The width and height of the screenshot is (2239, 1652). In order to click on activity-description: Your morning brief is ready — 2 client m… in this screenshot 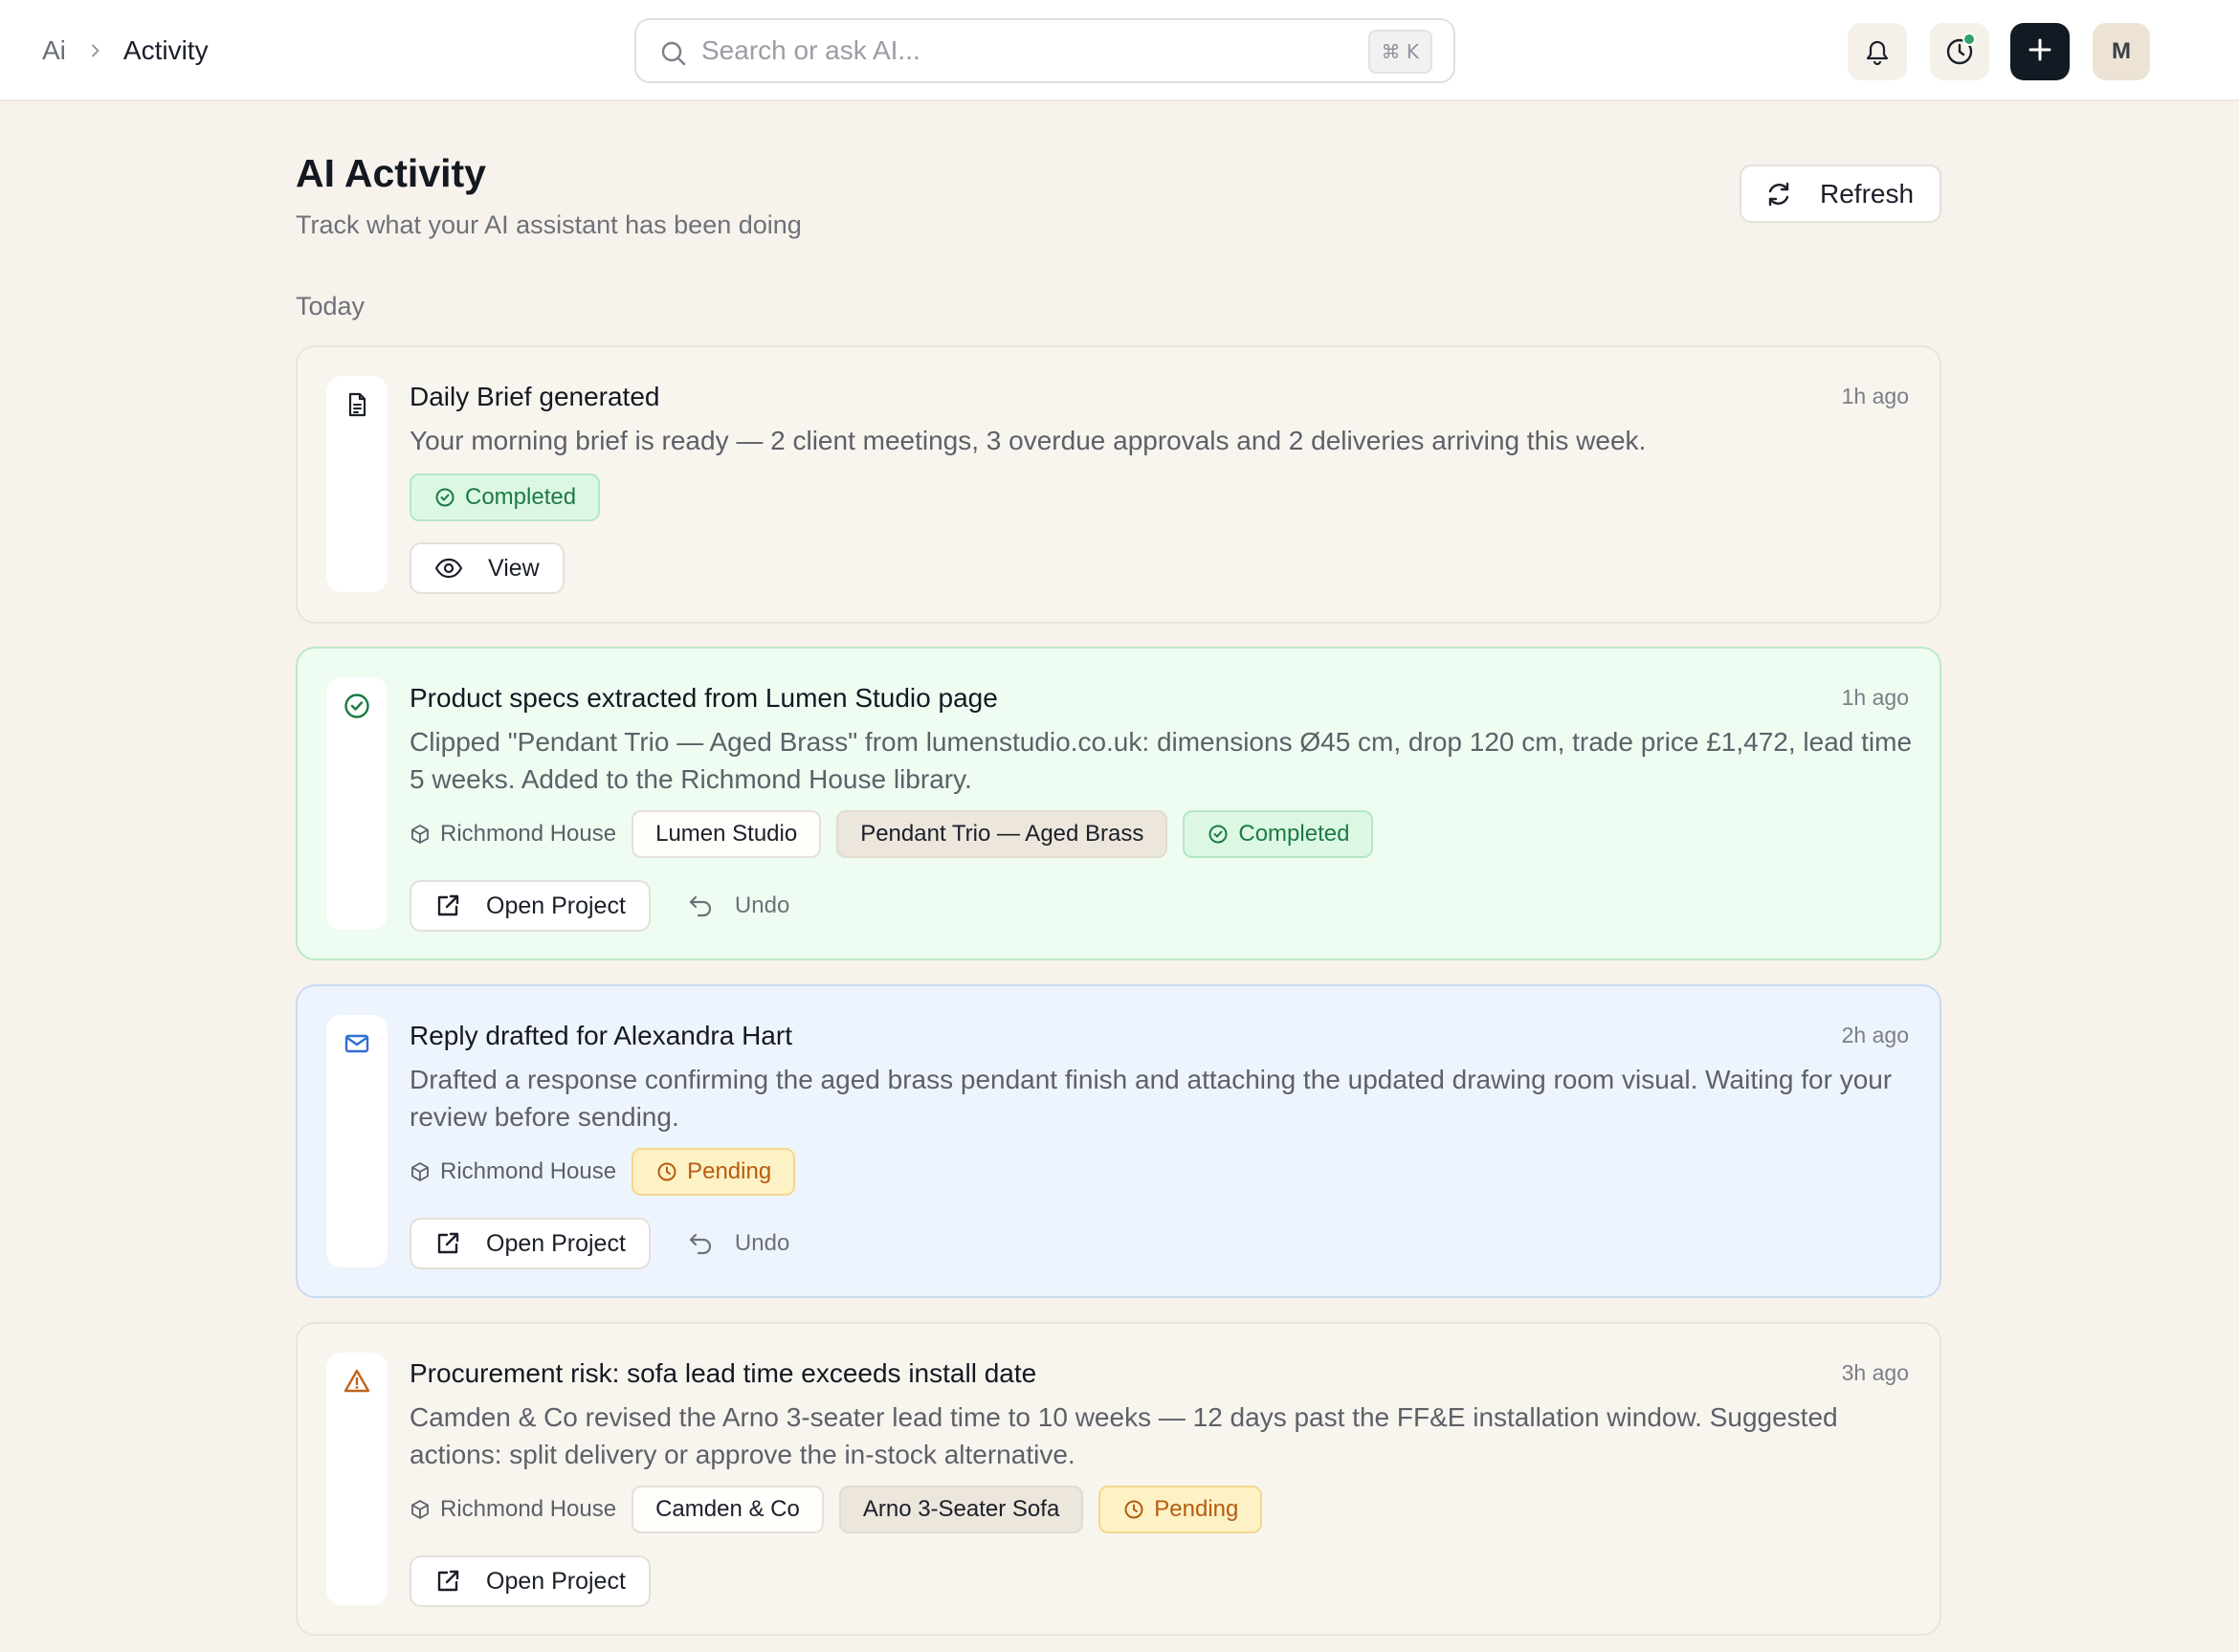, I will do `click(1028, 440)`.